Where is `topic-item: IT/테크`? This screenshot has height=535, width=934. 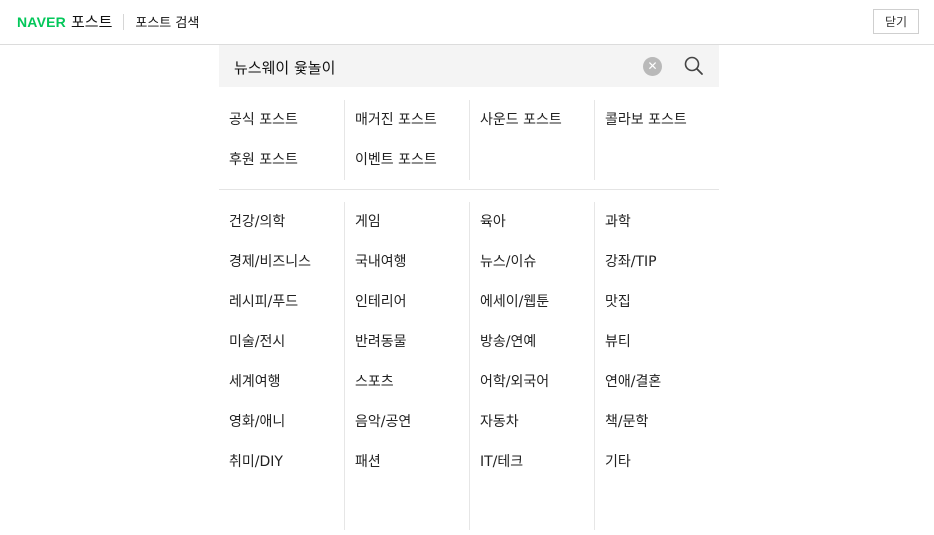
topic-item: IT/테크 is located at coordinates (531, 462).